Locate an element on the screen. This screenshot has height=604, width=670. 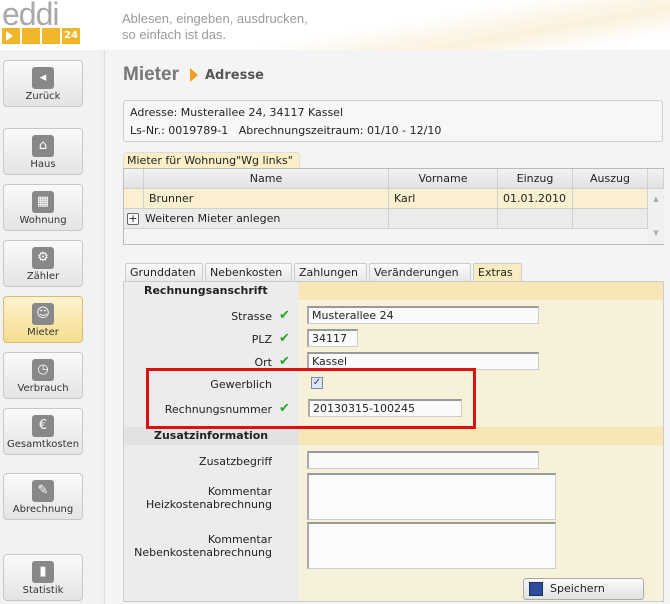
plz-input: 34117 is located at coordinates (332, 338).